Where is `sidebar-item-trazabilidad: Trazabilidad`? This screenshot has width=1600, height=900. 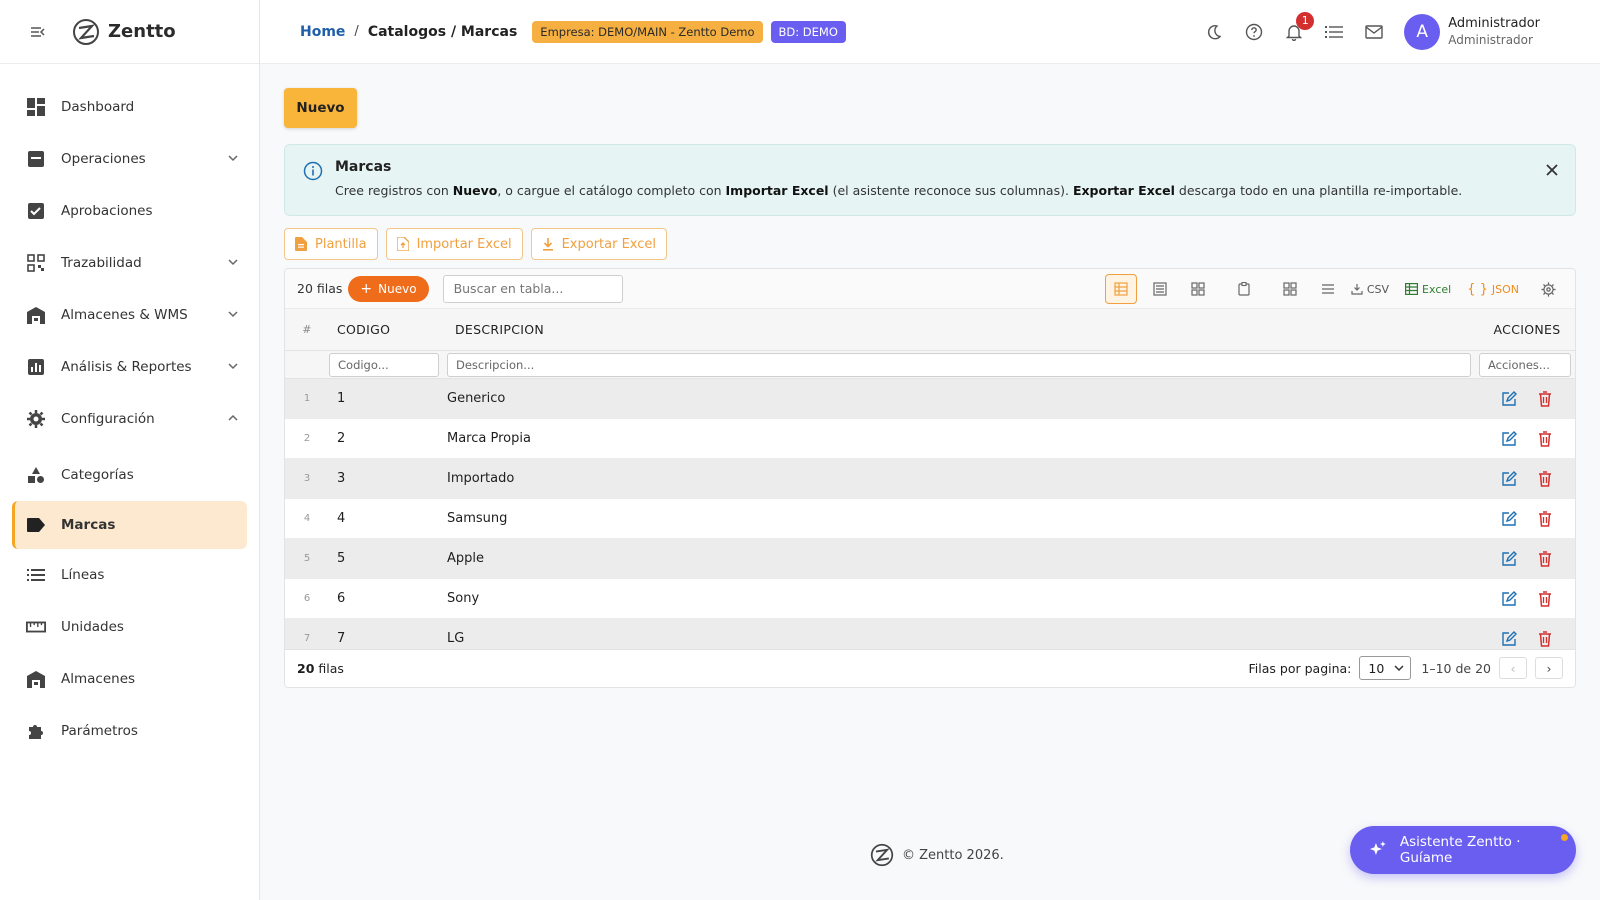
sidebar-item-trazabilidad: Trazabilidad is located at coordinates (129, 263).